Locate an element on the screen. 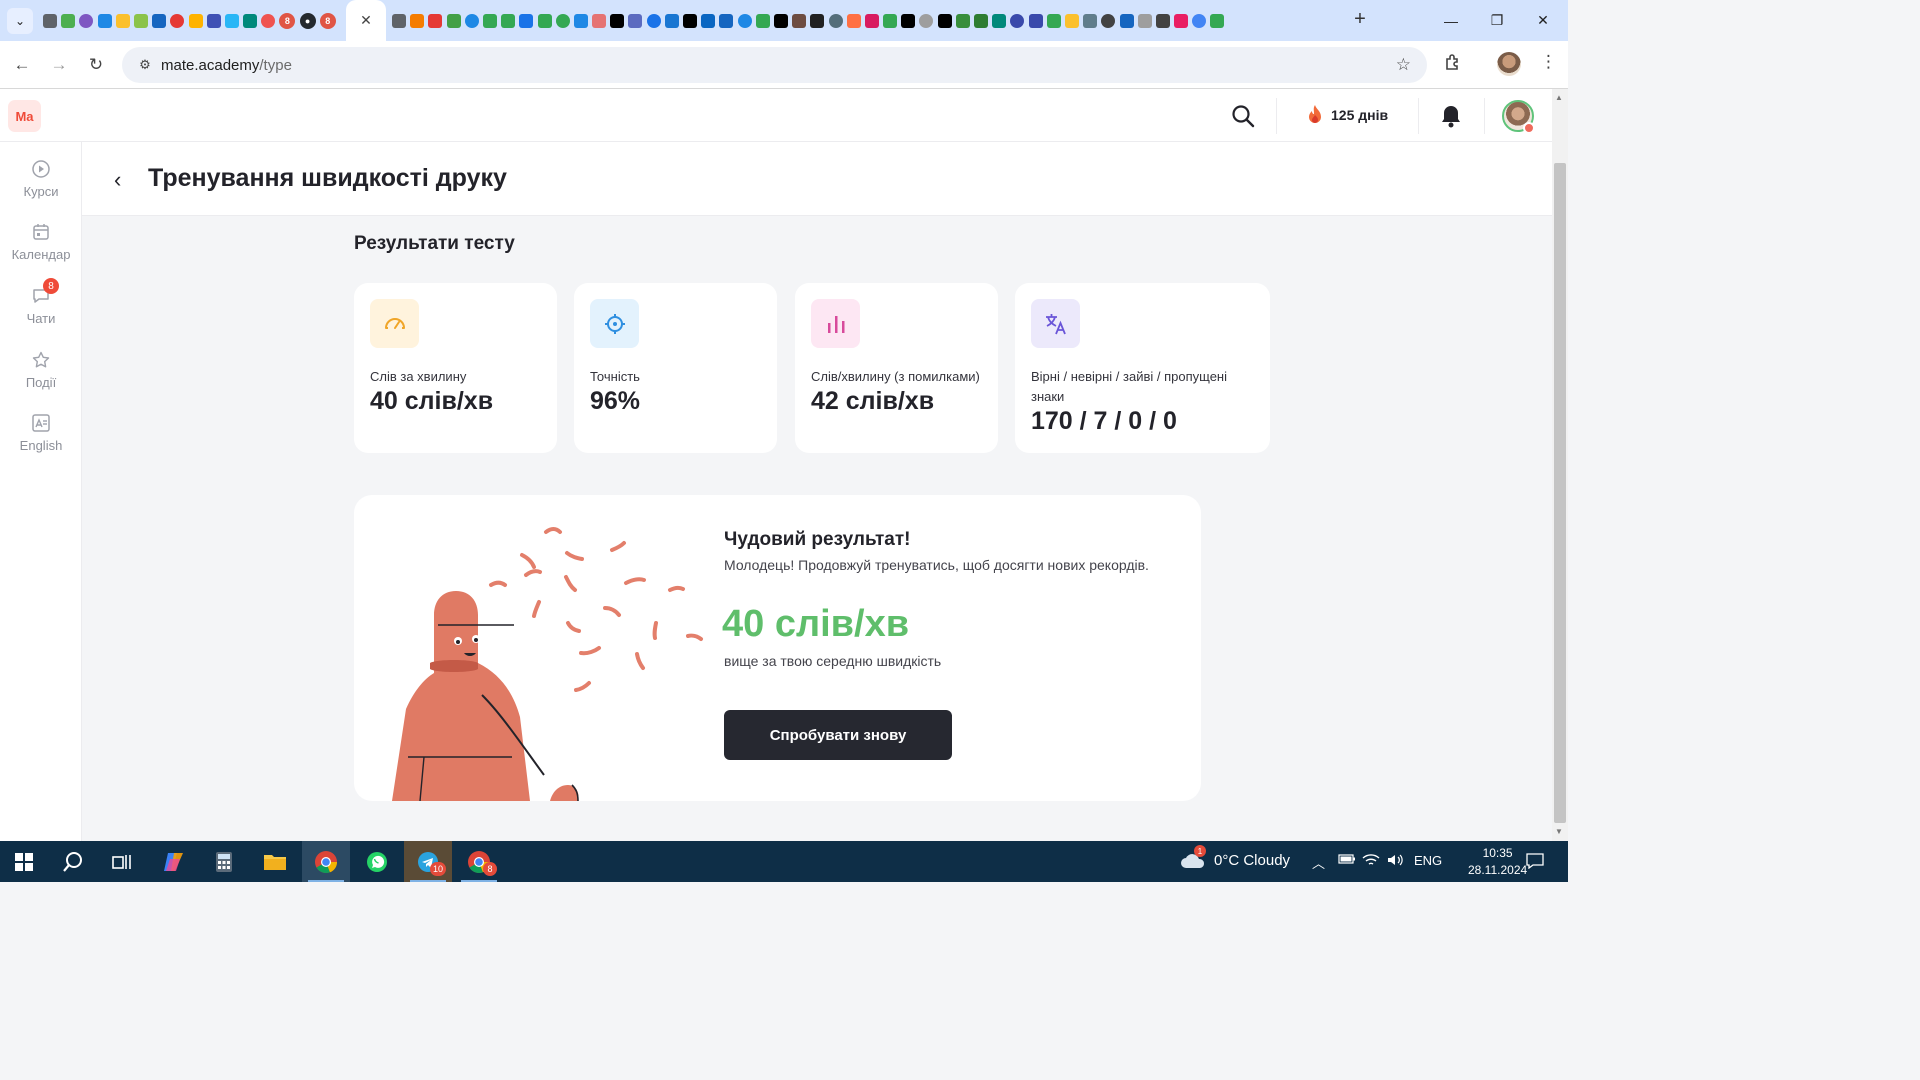 The width and height of the screenshot is (1920, 1080). windows-start-icon is located at coordinates (24, 861).